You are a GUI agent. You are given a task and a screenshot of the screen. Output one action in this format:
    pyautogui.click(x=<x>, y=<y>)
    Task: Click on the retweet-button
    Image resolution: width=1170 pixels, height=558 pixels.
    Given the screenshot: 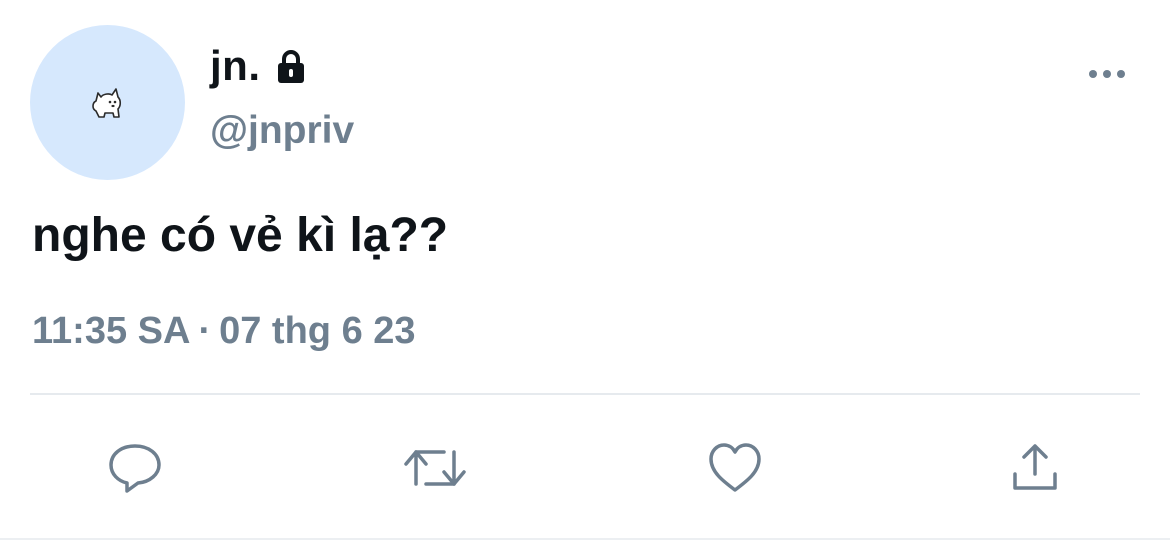 What is the action you would take?
    pyautogui.click(x=435, y=468)
    